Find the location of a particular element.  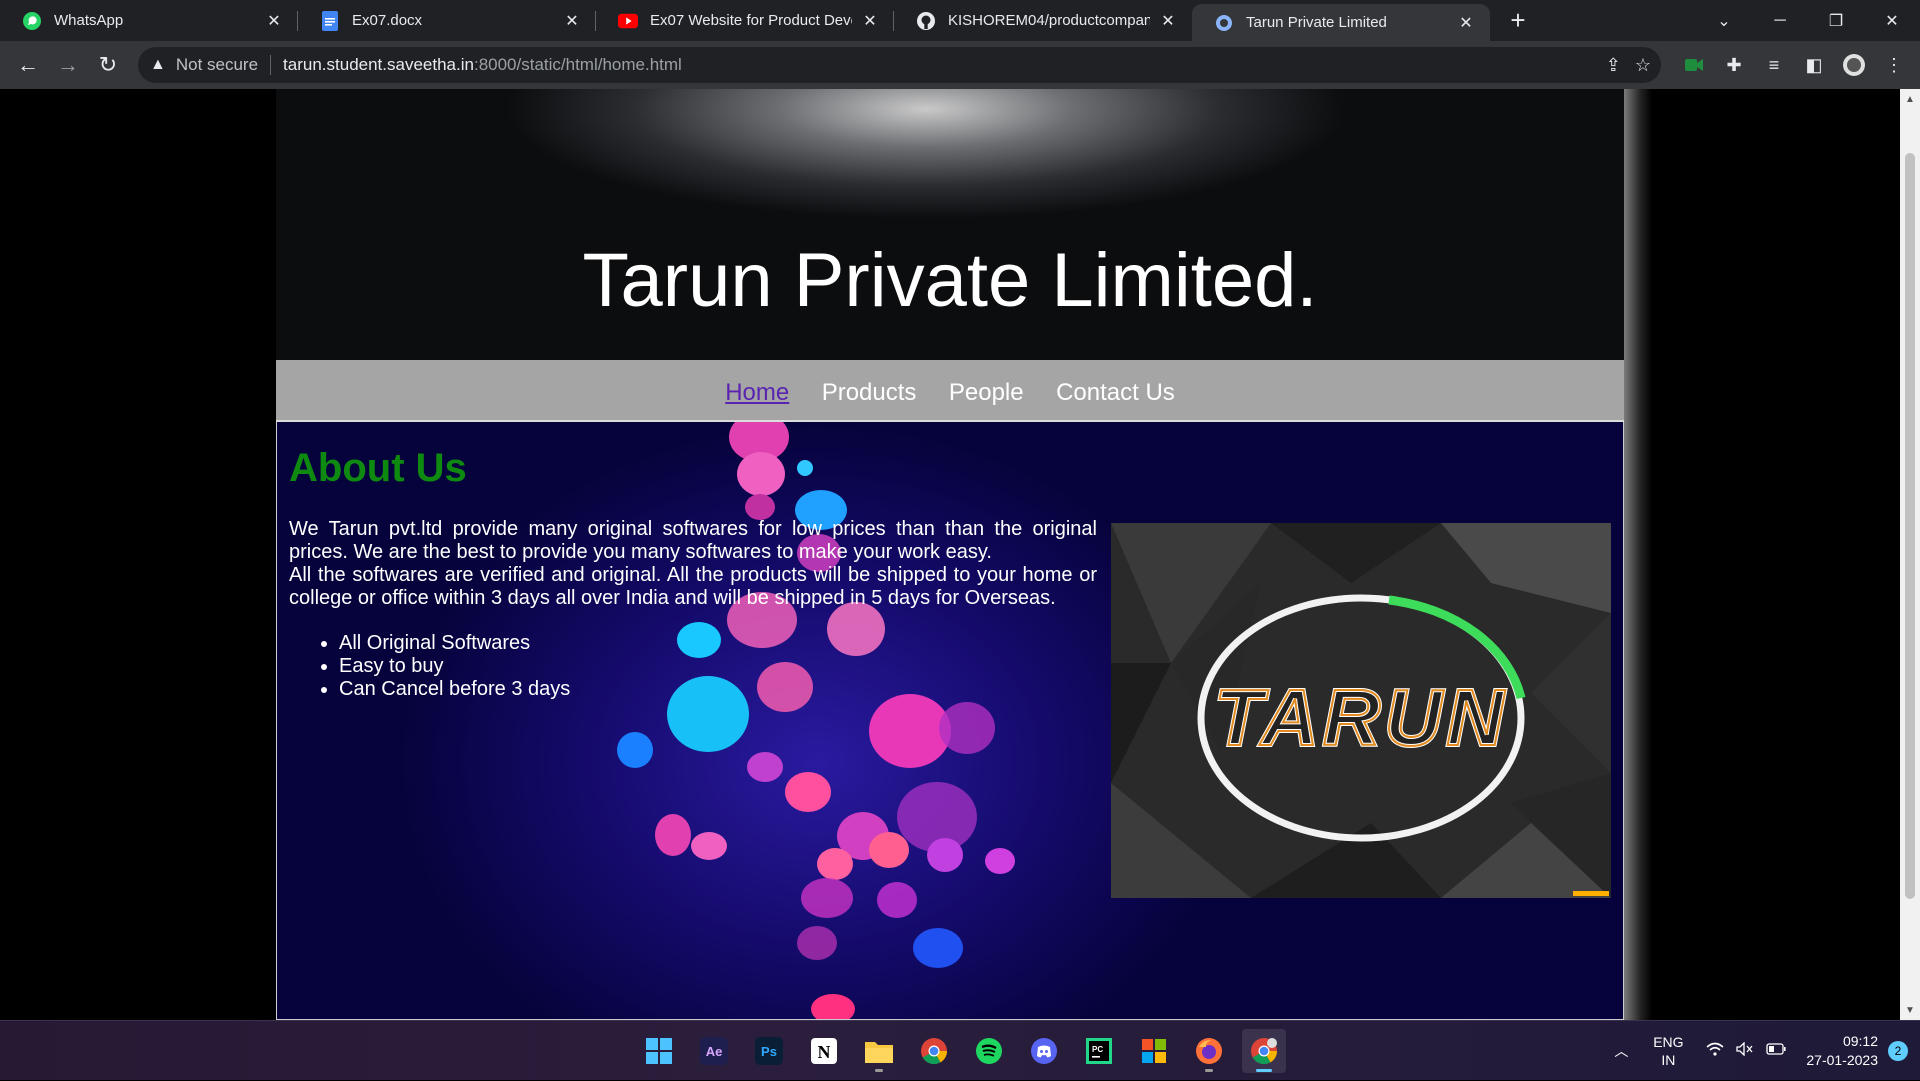

wifi-icon is located at coordinates (1715, 1051).